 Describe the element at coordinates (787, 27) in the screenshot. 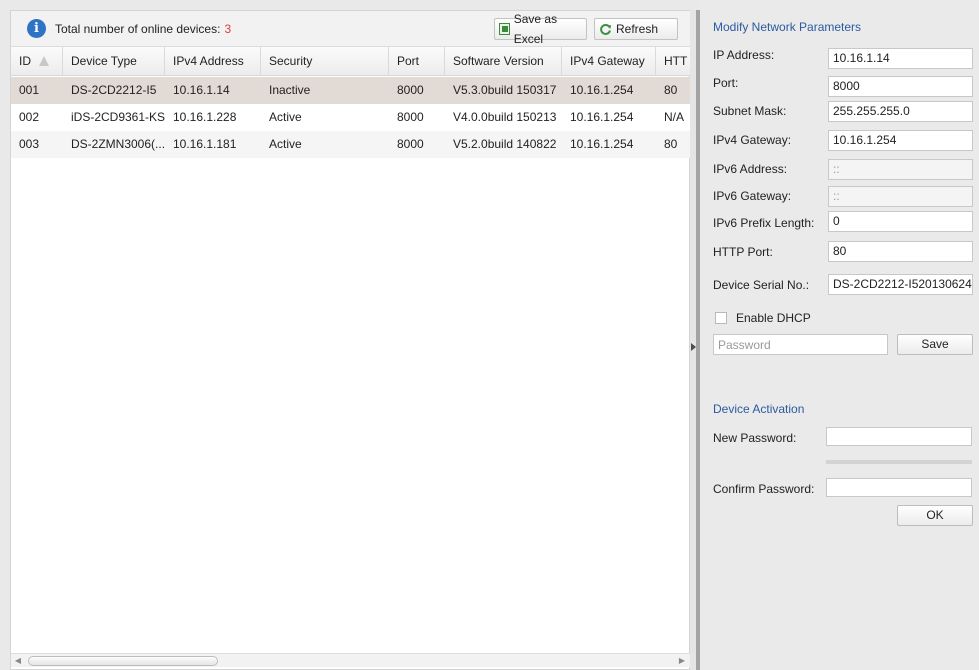

I see `modify-network-parameters-title: Modify Network Parameters` at that location.